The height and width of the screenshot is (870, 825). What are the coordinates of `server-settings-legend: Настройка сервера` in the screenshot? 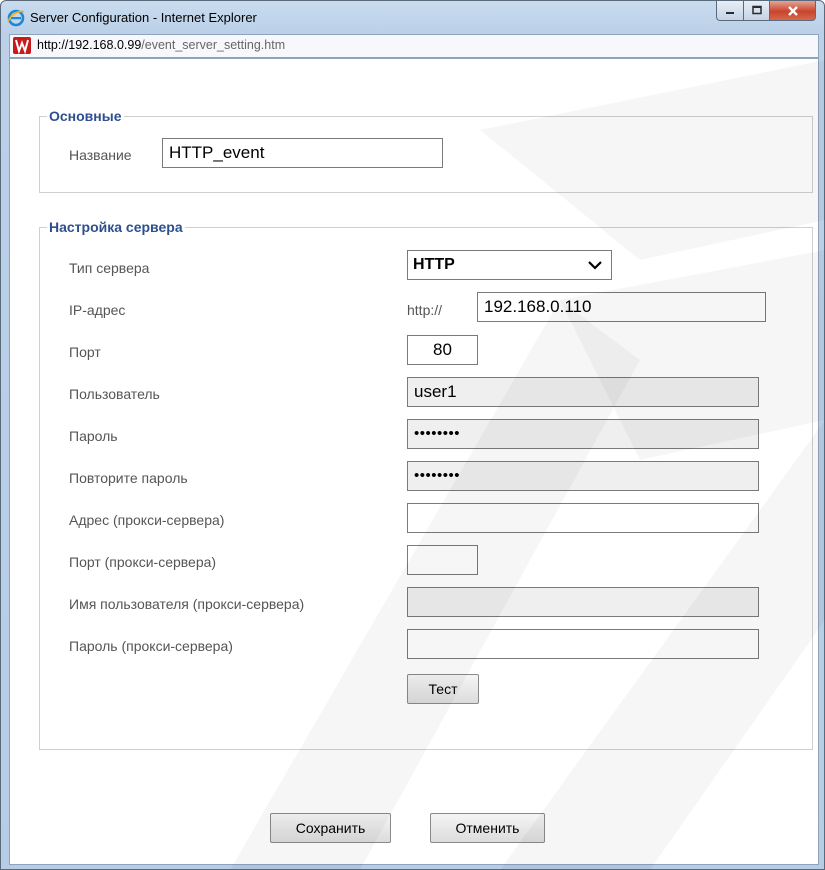 It's located at (116, 227).